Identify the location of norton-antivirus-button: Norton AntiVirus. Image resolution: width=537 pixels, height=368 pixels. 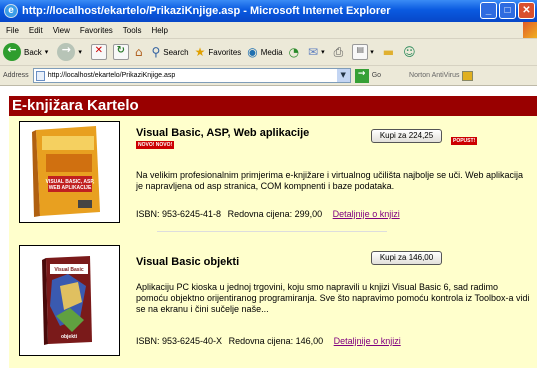
(441, 75).